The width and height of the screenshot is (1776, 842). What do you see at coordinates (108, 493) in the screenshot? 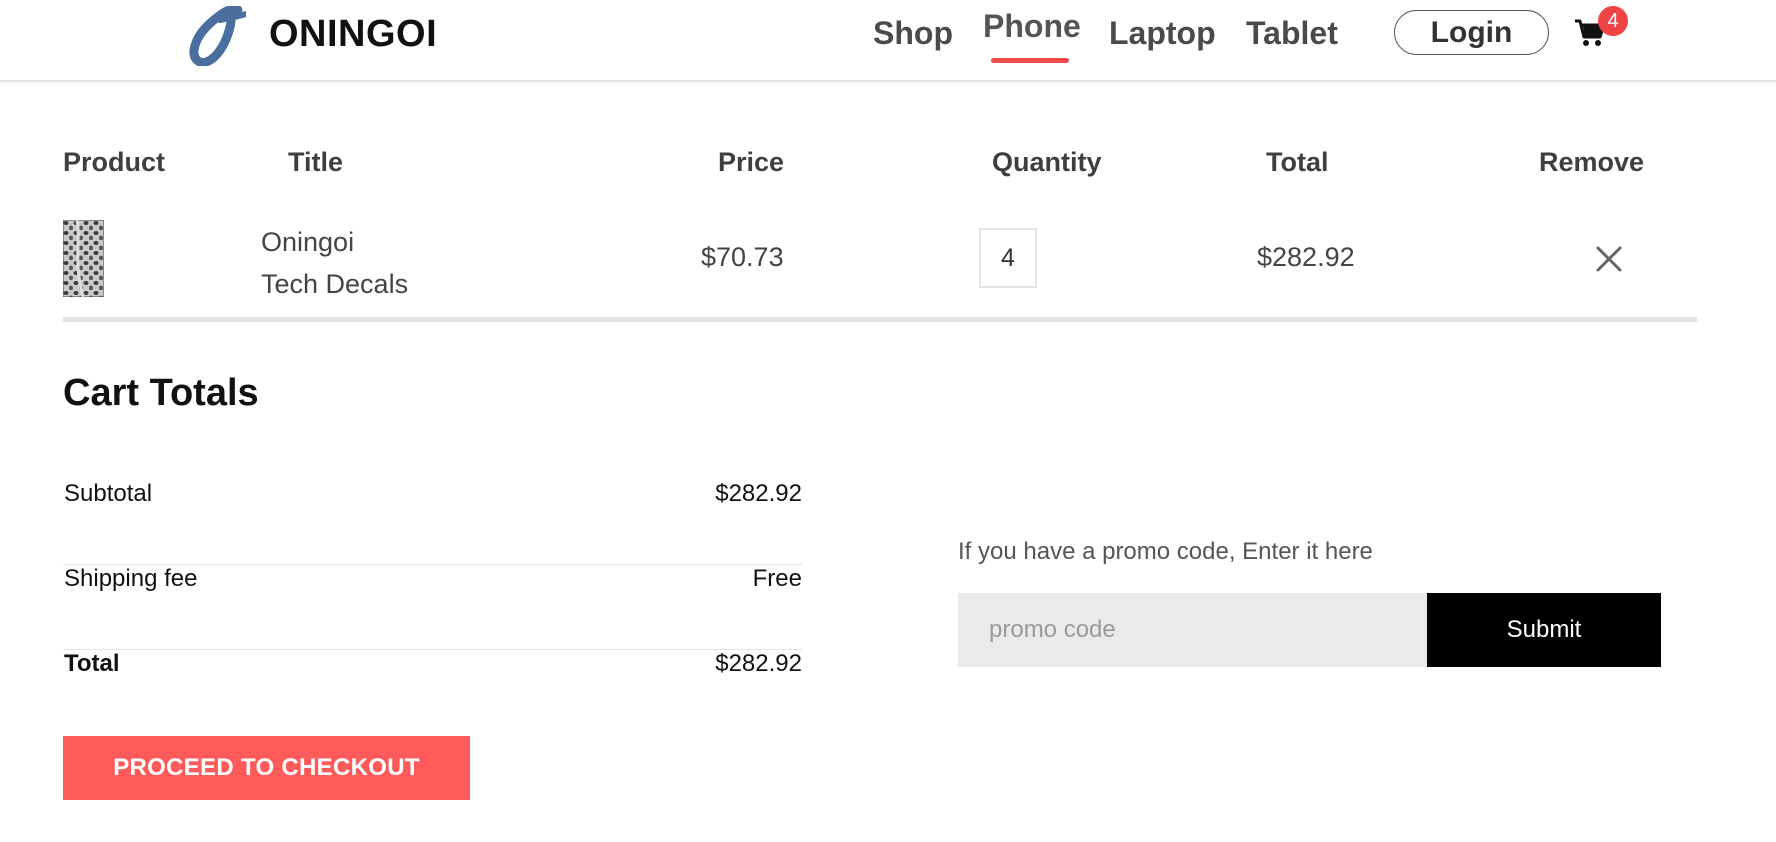
I see `subtotal-label: Subtotal` at bounding box center [108, 493].